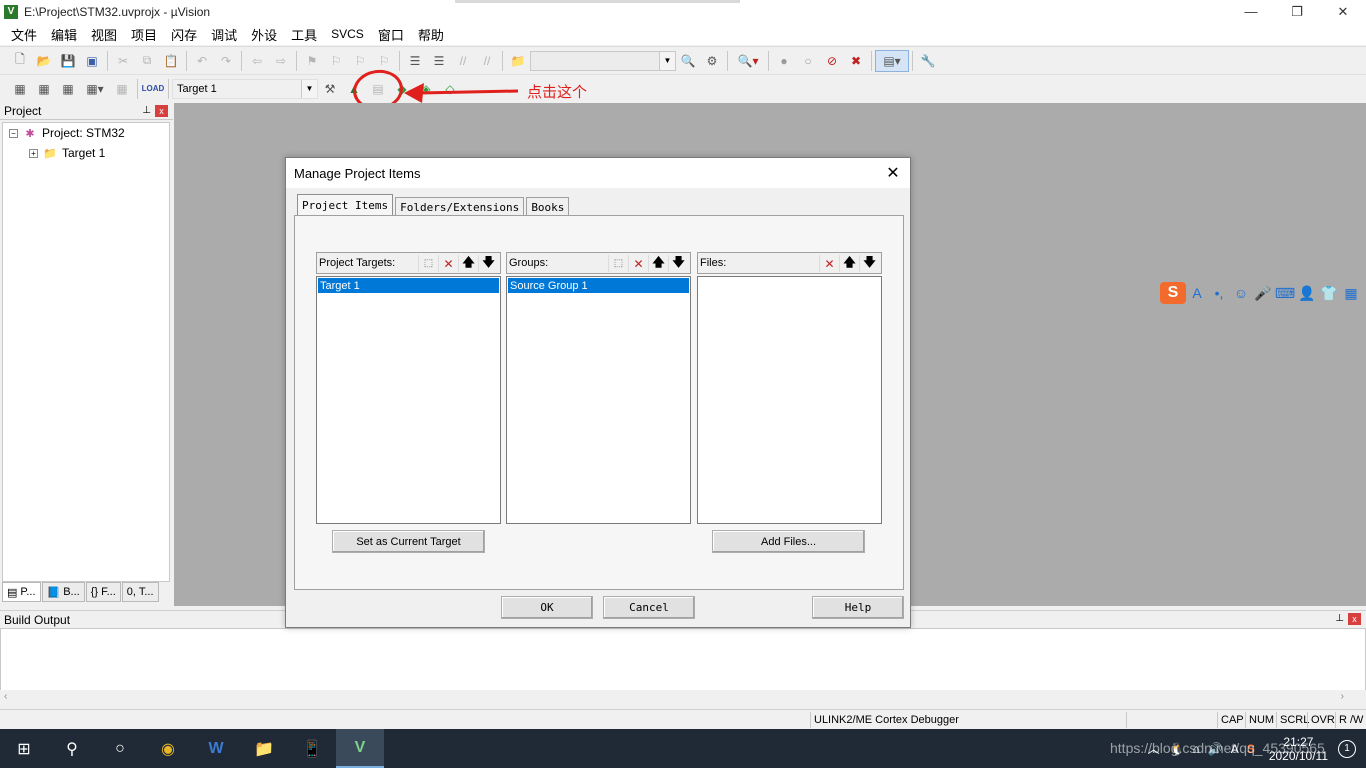 This screenshot has height=768, width=1366. What do you see at coordinates (829, 263) in the screenshot?
I see `delete-file-icon: ✕` at bounding box center [829, 263].